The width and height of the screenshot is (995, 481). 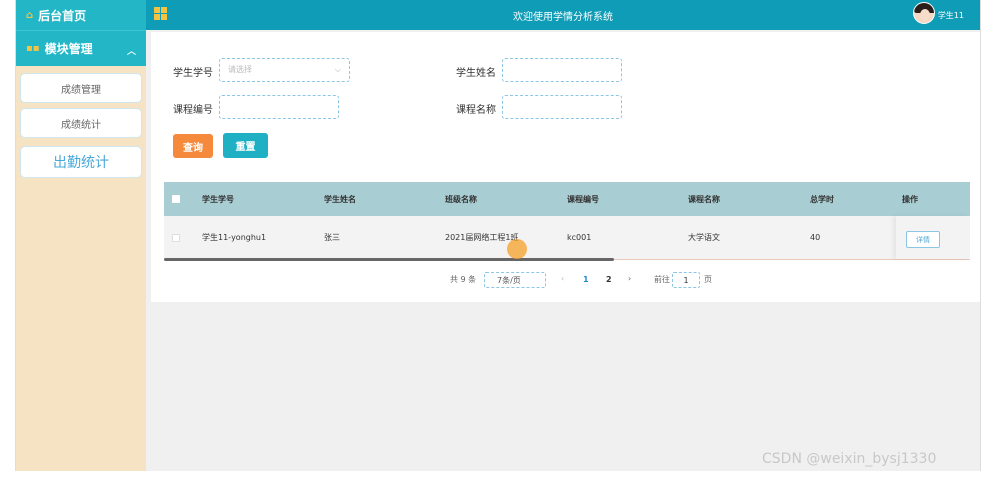 I want to click on chevron-down-icon: ⌵, so click(x=337, y=69).